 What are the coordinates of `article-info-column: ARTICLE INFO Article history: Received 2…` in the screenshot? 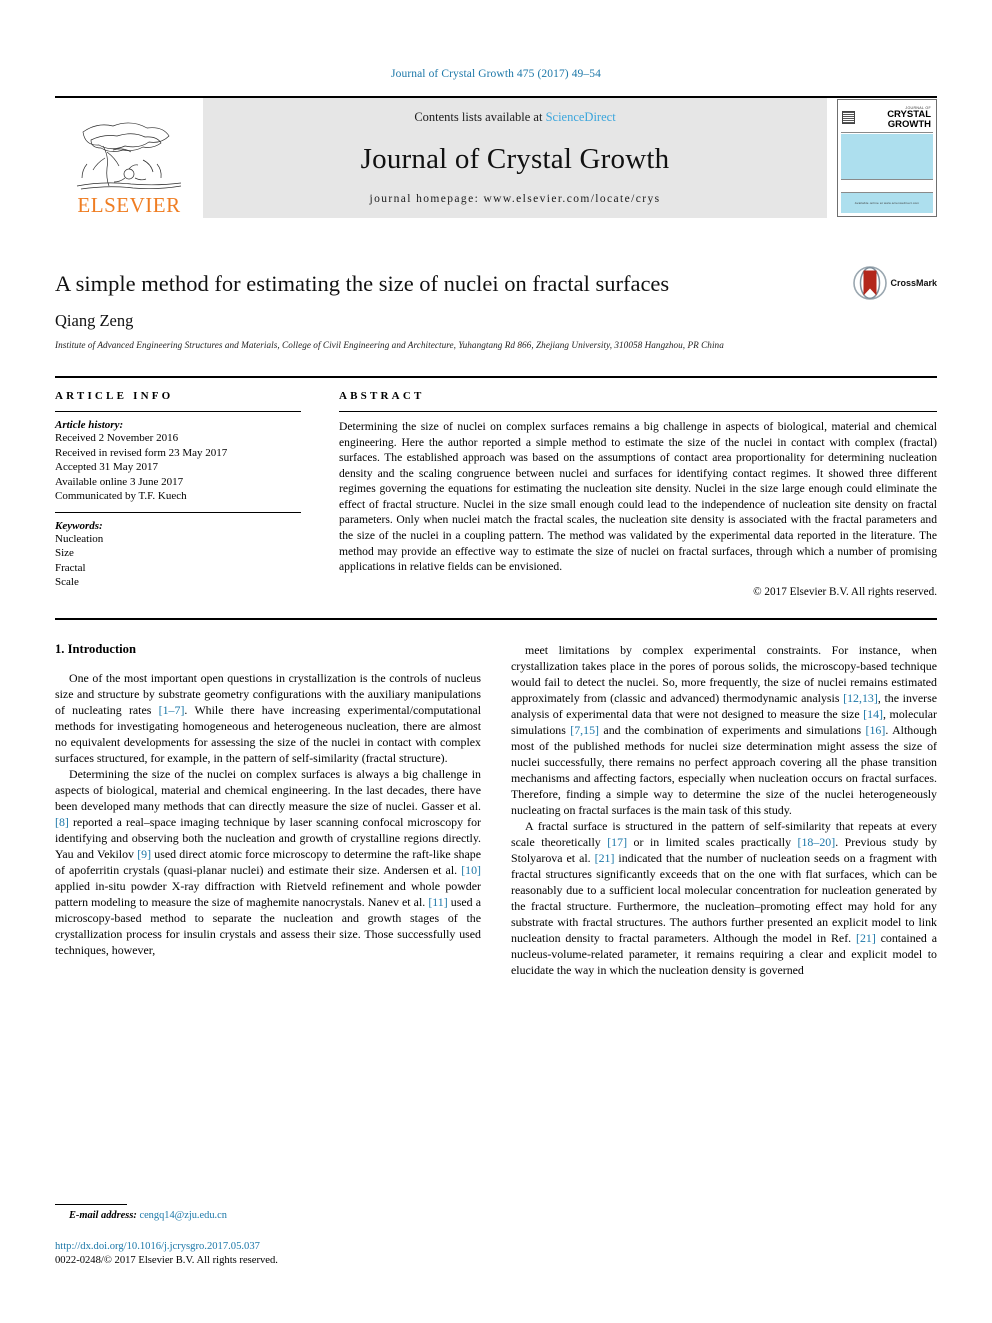 It's located at (178, 494).